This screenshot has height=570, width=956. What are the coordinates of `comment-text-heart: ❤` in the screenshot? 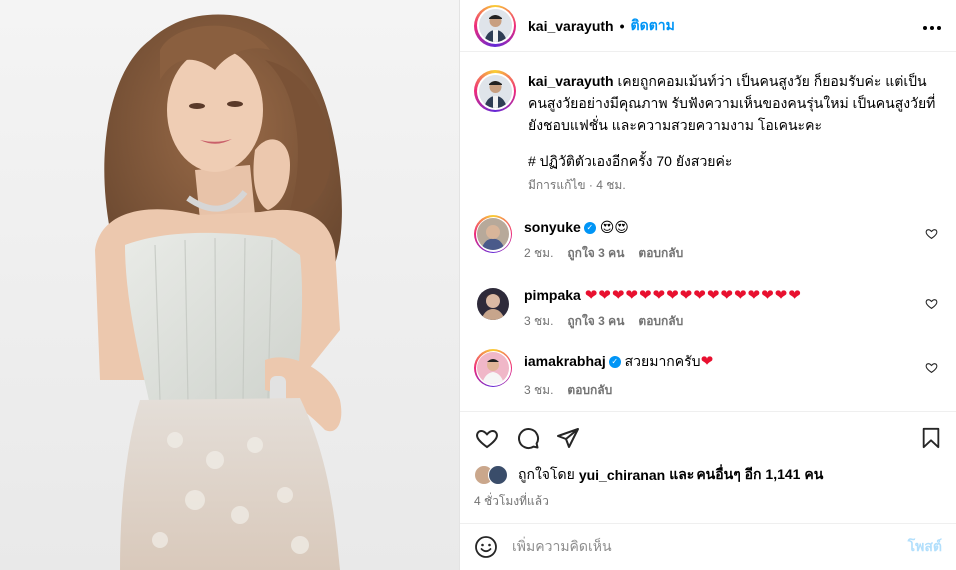 It's located at (707, 361).